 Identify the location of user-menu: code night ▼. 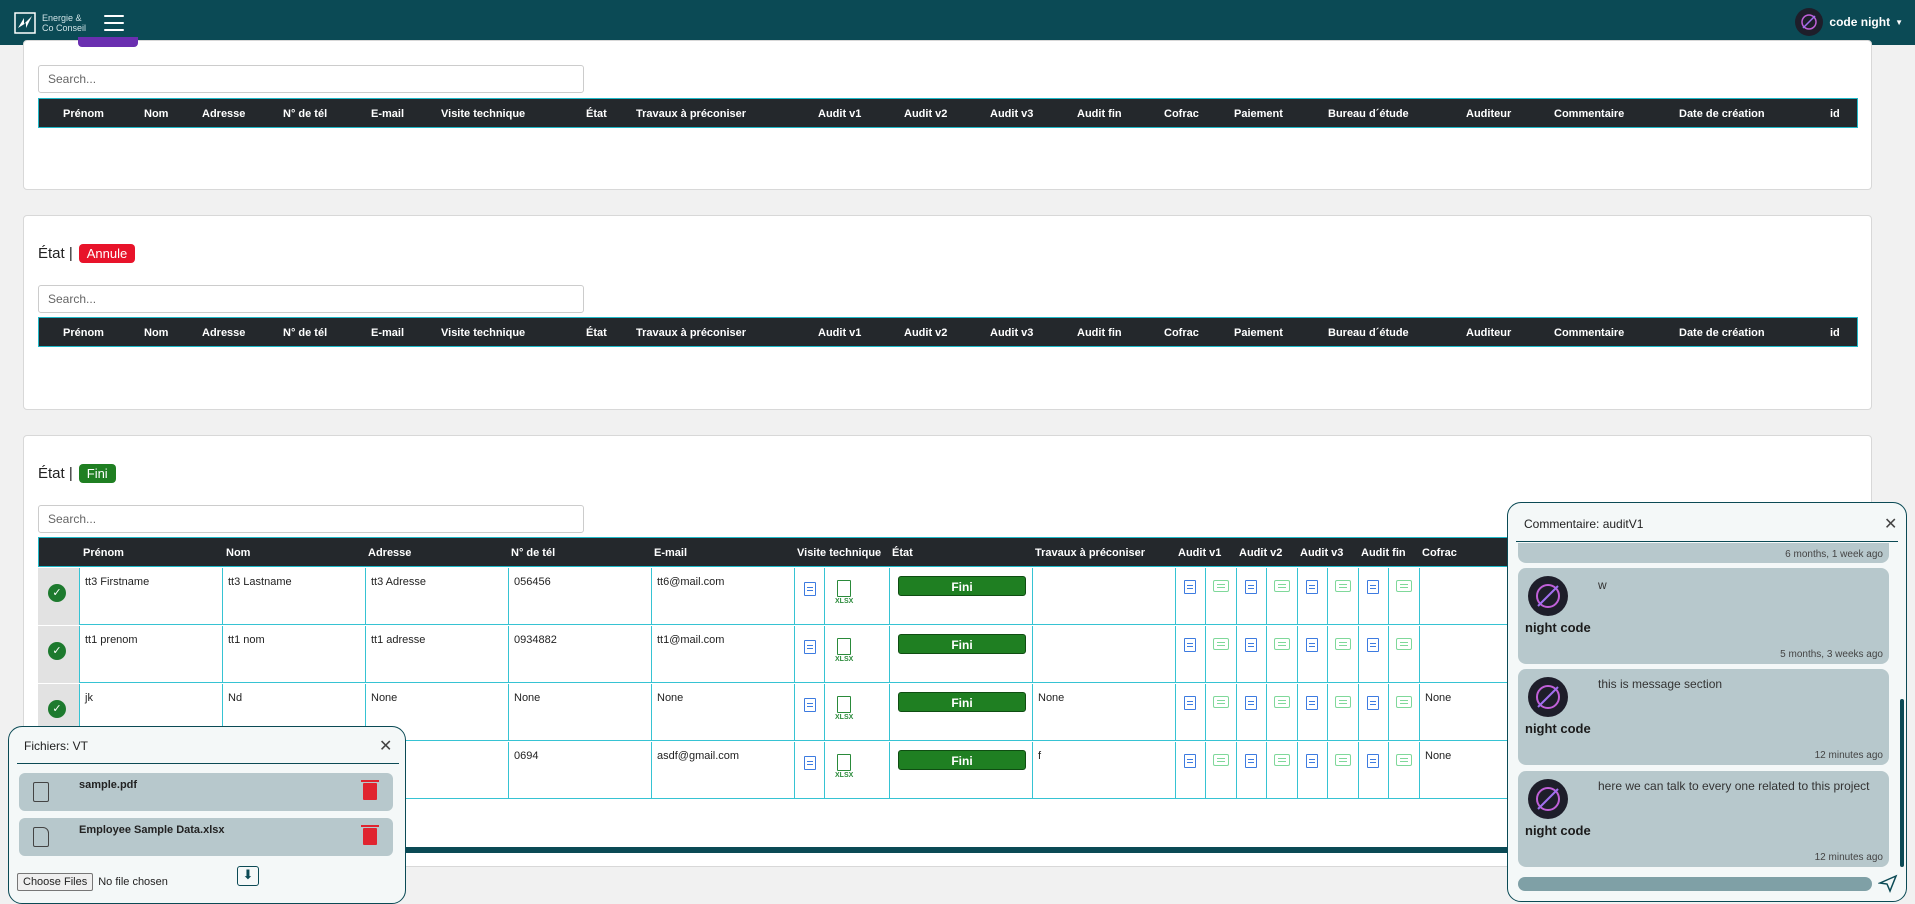
(1849, 22).